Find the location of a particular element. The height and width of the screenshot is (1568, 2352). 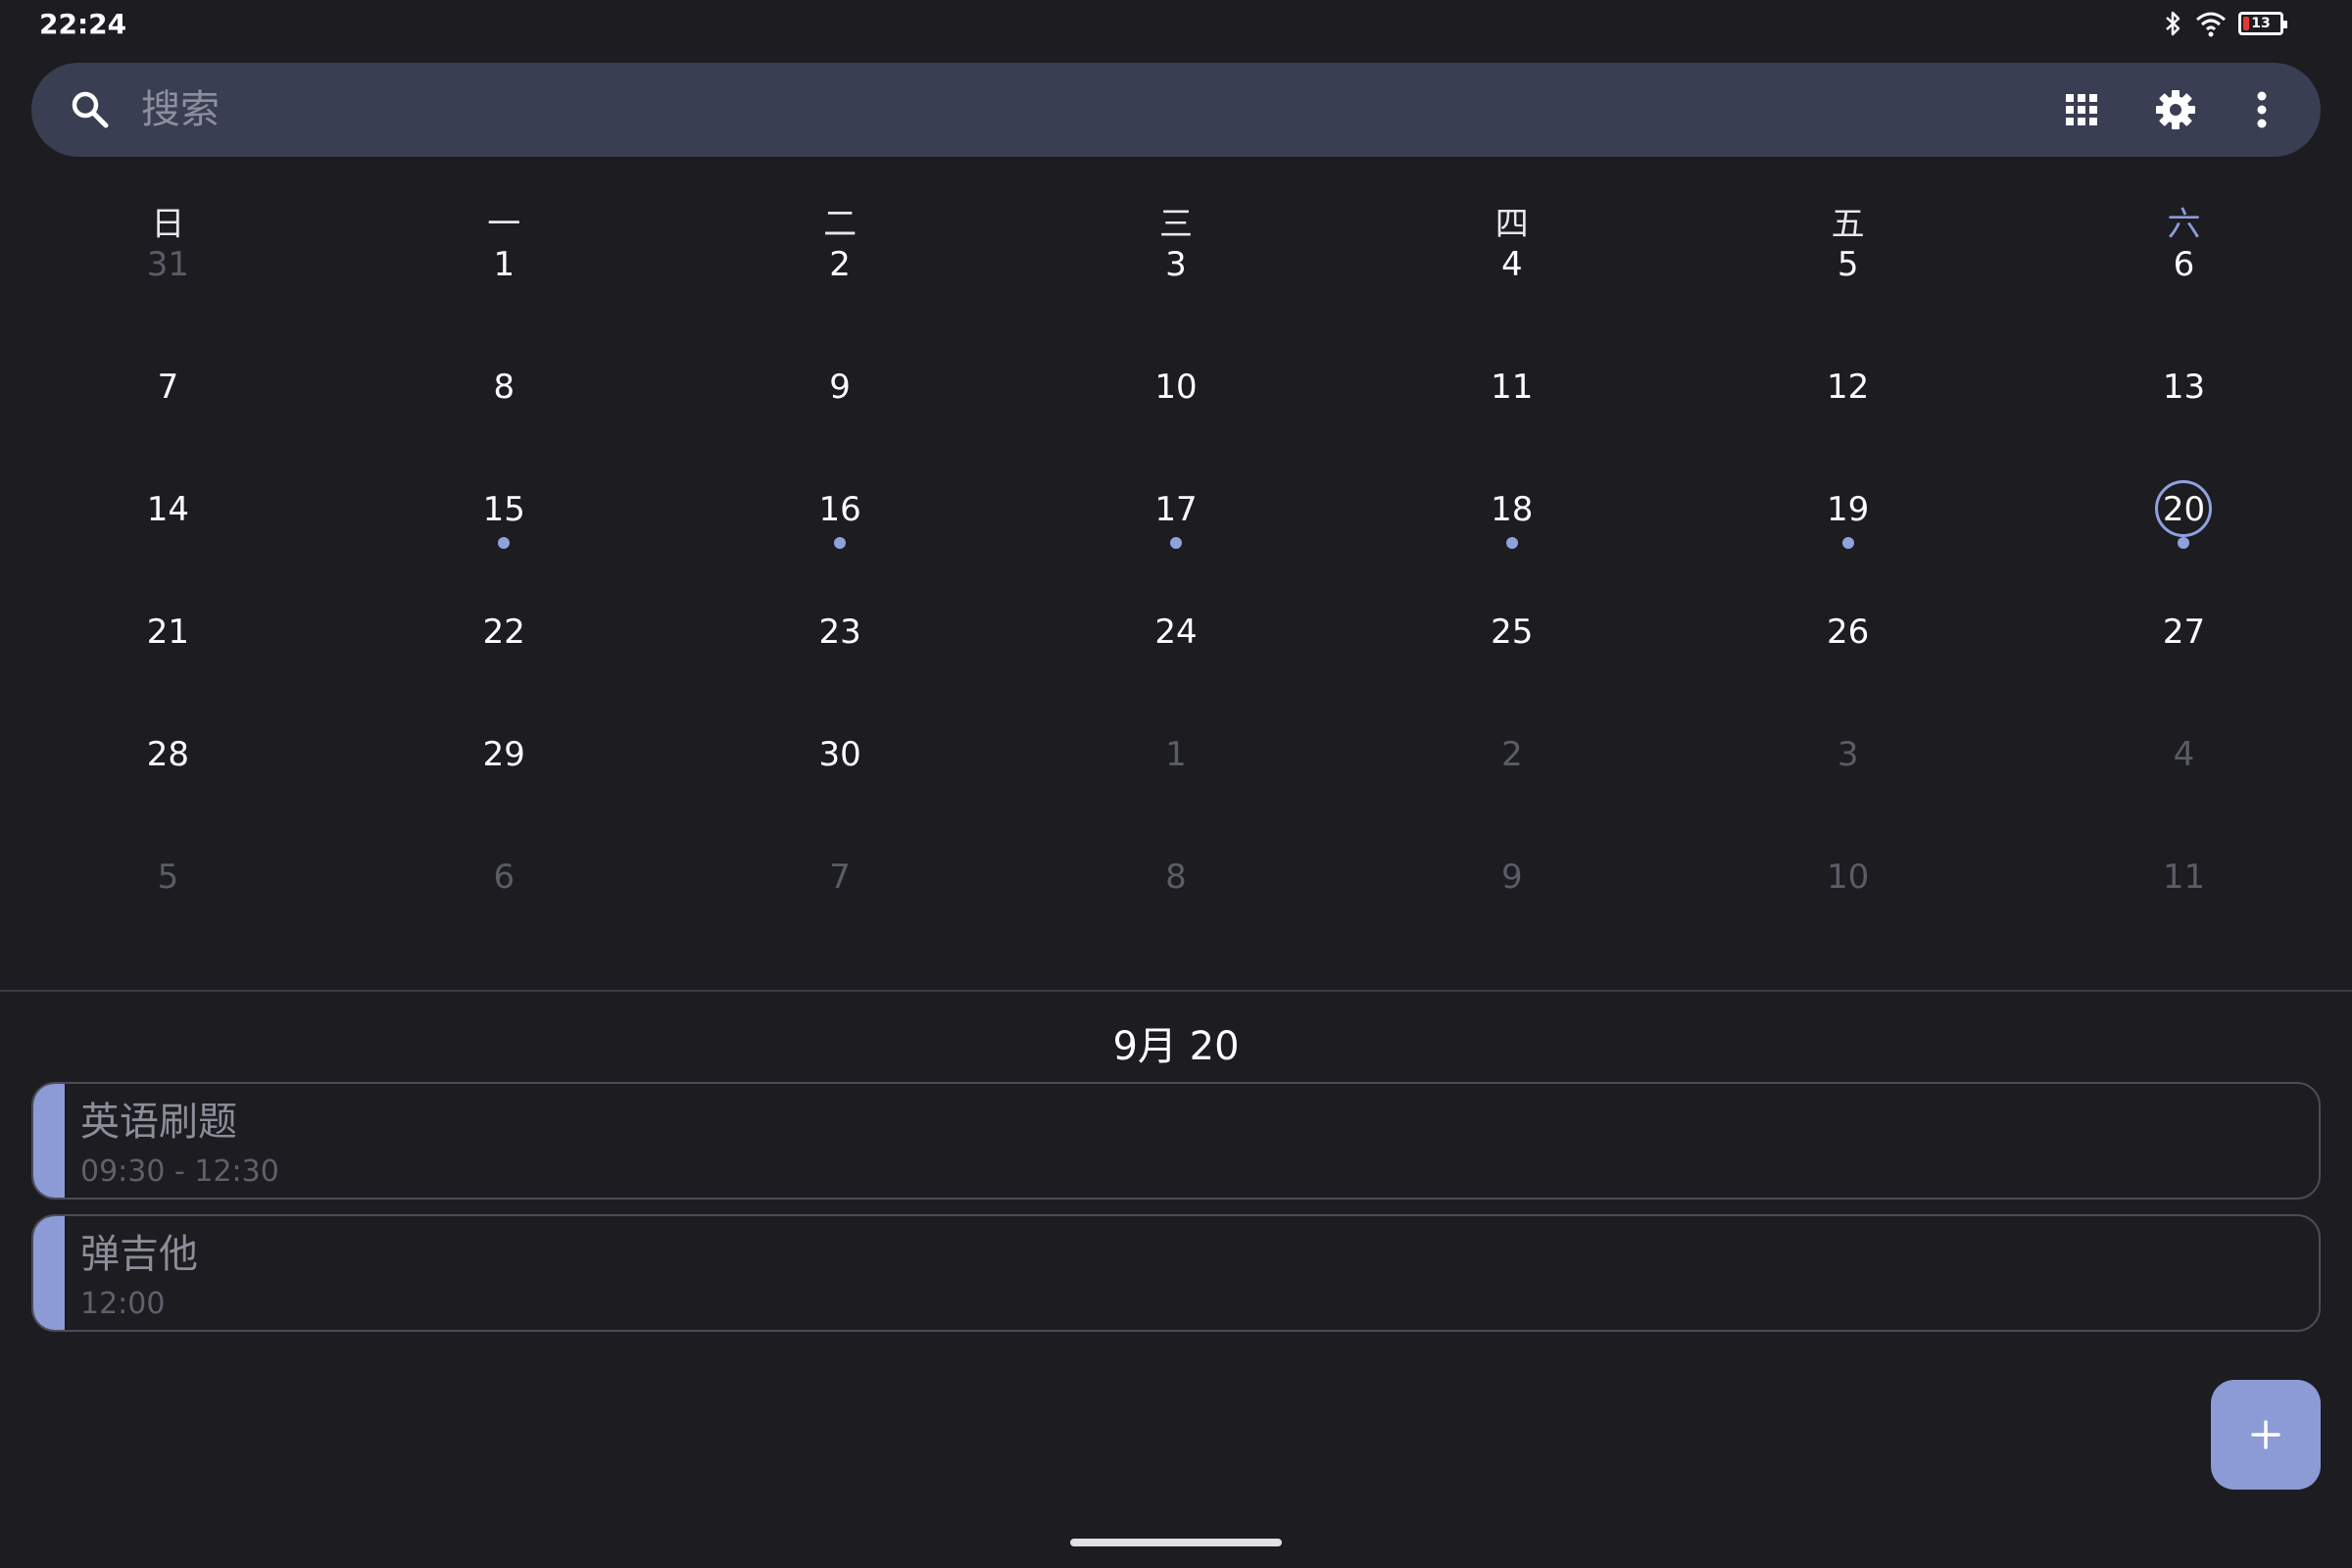

calendar-day: 15 is located at coordinates (504, 520).